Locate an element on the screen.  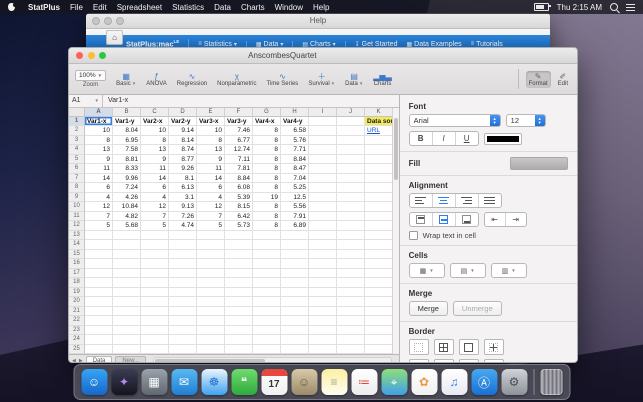
cell-K15 is located at coordinates (379, 254).